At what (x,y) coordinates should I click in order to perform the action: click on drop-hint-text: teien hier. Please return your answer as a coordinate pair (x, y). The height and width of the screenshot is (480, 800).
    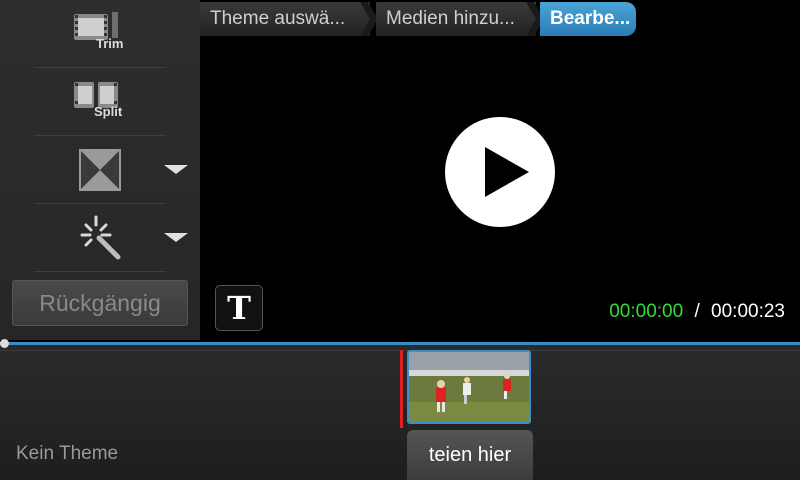
    Looking at the image, I should click on (470, 454).